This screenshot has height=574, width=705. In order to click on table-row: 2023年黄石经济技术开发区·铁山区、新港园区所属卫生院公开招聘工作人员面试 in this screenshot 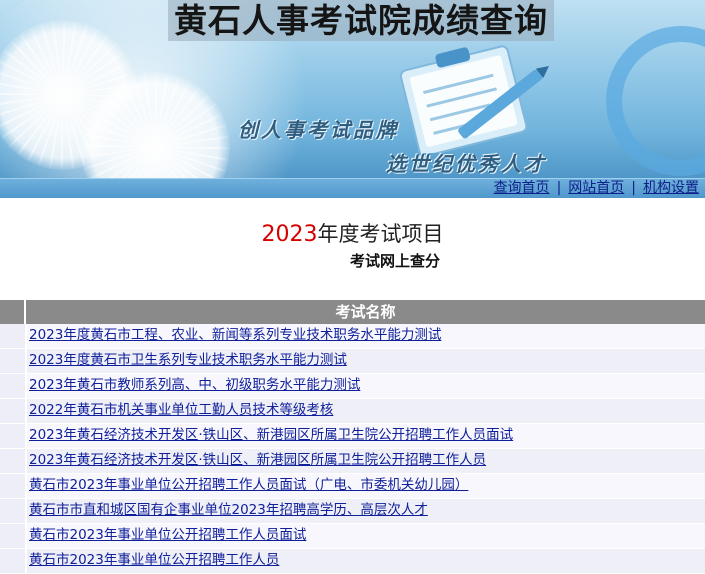, I will do `click(352, 436)`.